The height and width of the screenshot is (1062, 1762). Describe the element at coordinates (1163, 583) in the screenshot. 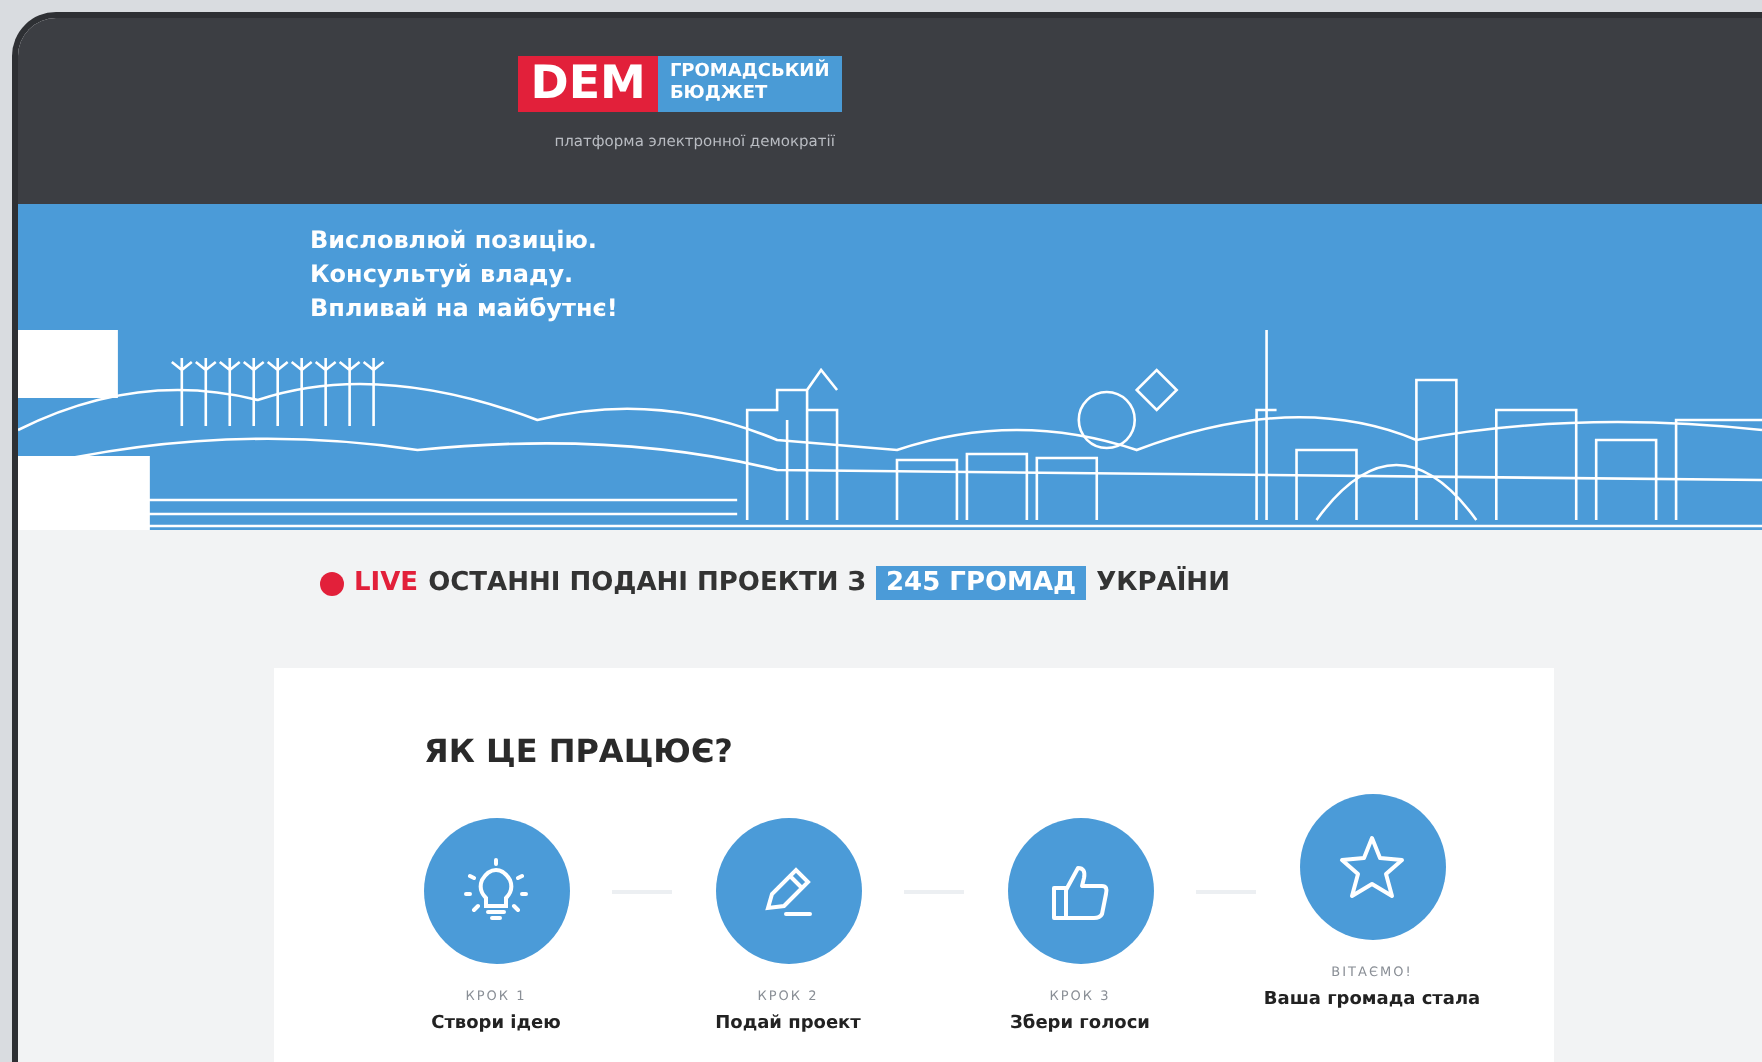

I see `live-caption-suffix: УКРАЇНИ` at that location.